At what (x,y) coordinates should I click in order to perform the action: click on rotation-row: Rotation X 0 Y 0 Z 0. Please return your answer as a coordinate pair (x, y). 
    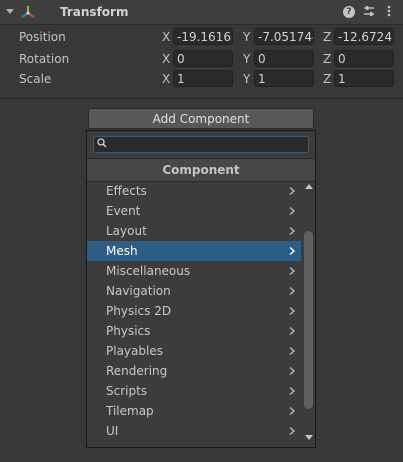
    Looking at the image, I should click on (201, 59).